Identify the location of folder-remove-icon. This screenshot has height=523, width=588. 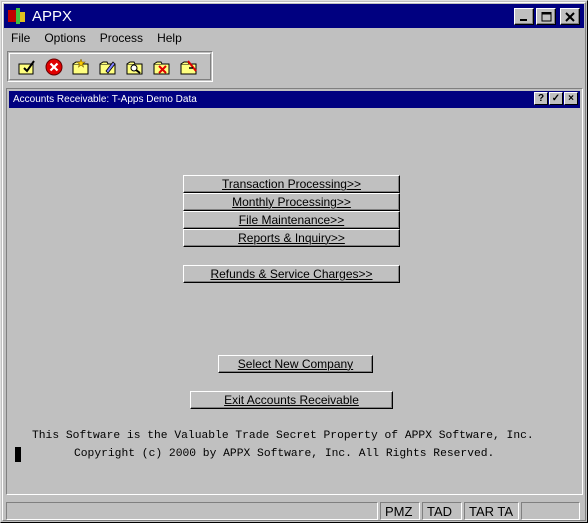
(188, 66).